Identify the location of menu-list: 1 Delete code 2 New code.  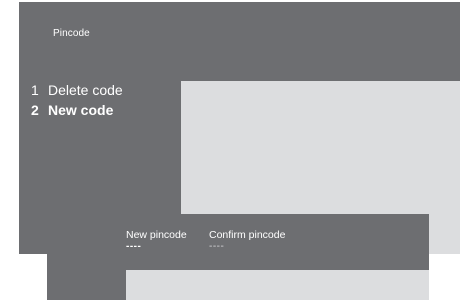
(77, 100).